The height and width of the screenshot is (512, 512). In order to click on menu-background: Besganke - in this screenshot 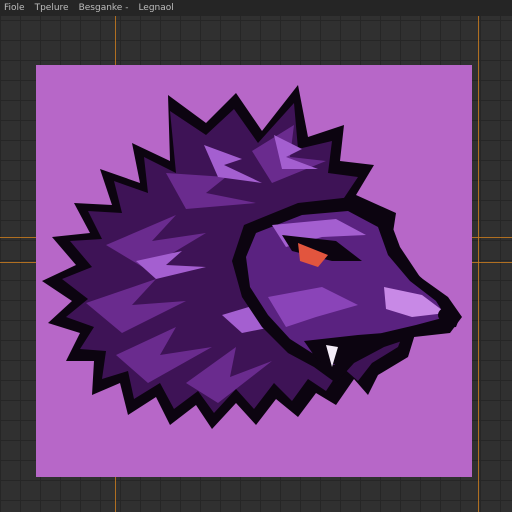, I will do `click(104, 8)`.